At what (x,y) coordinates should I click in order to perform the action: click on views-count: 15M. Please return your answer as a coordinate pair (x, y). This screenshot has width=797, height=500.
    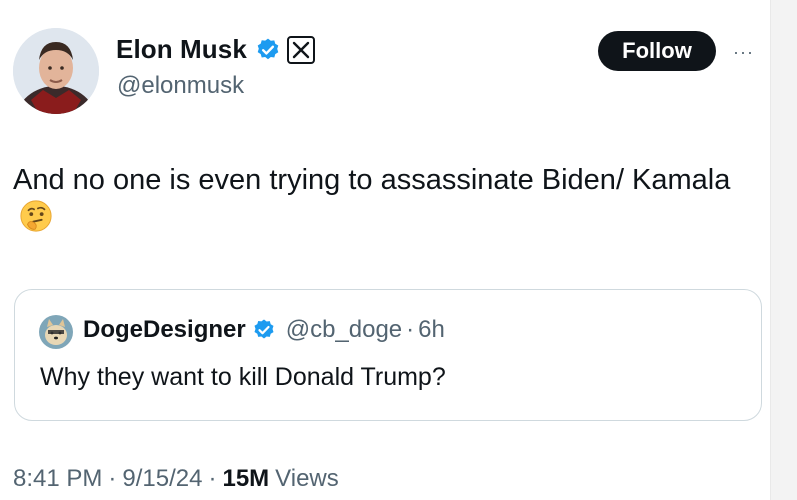
    Looking at the image, I should click on (246, 478).